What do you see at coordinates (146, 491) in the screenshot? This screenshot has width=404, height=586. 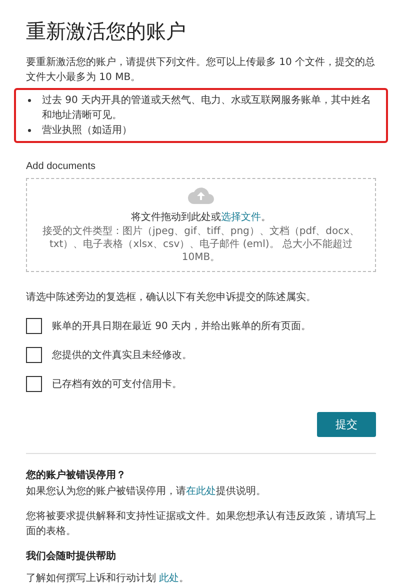 I see `wrong-disable-text: 如果您认为您的账户被错误停用，请在此处提供说明。` at bounding box center [146, 491].